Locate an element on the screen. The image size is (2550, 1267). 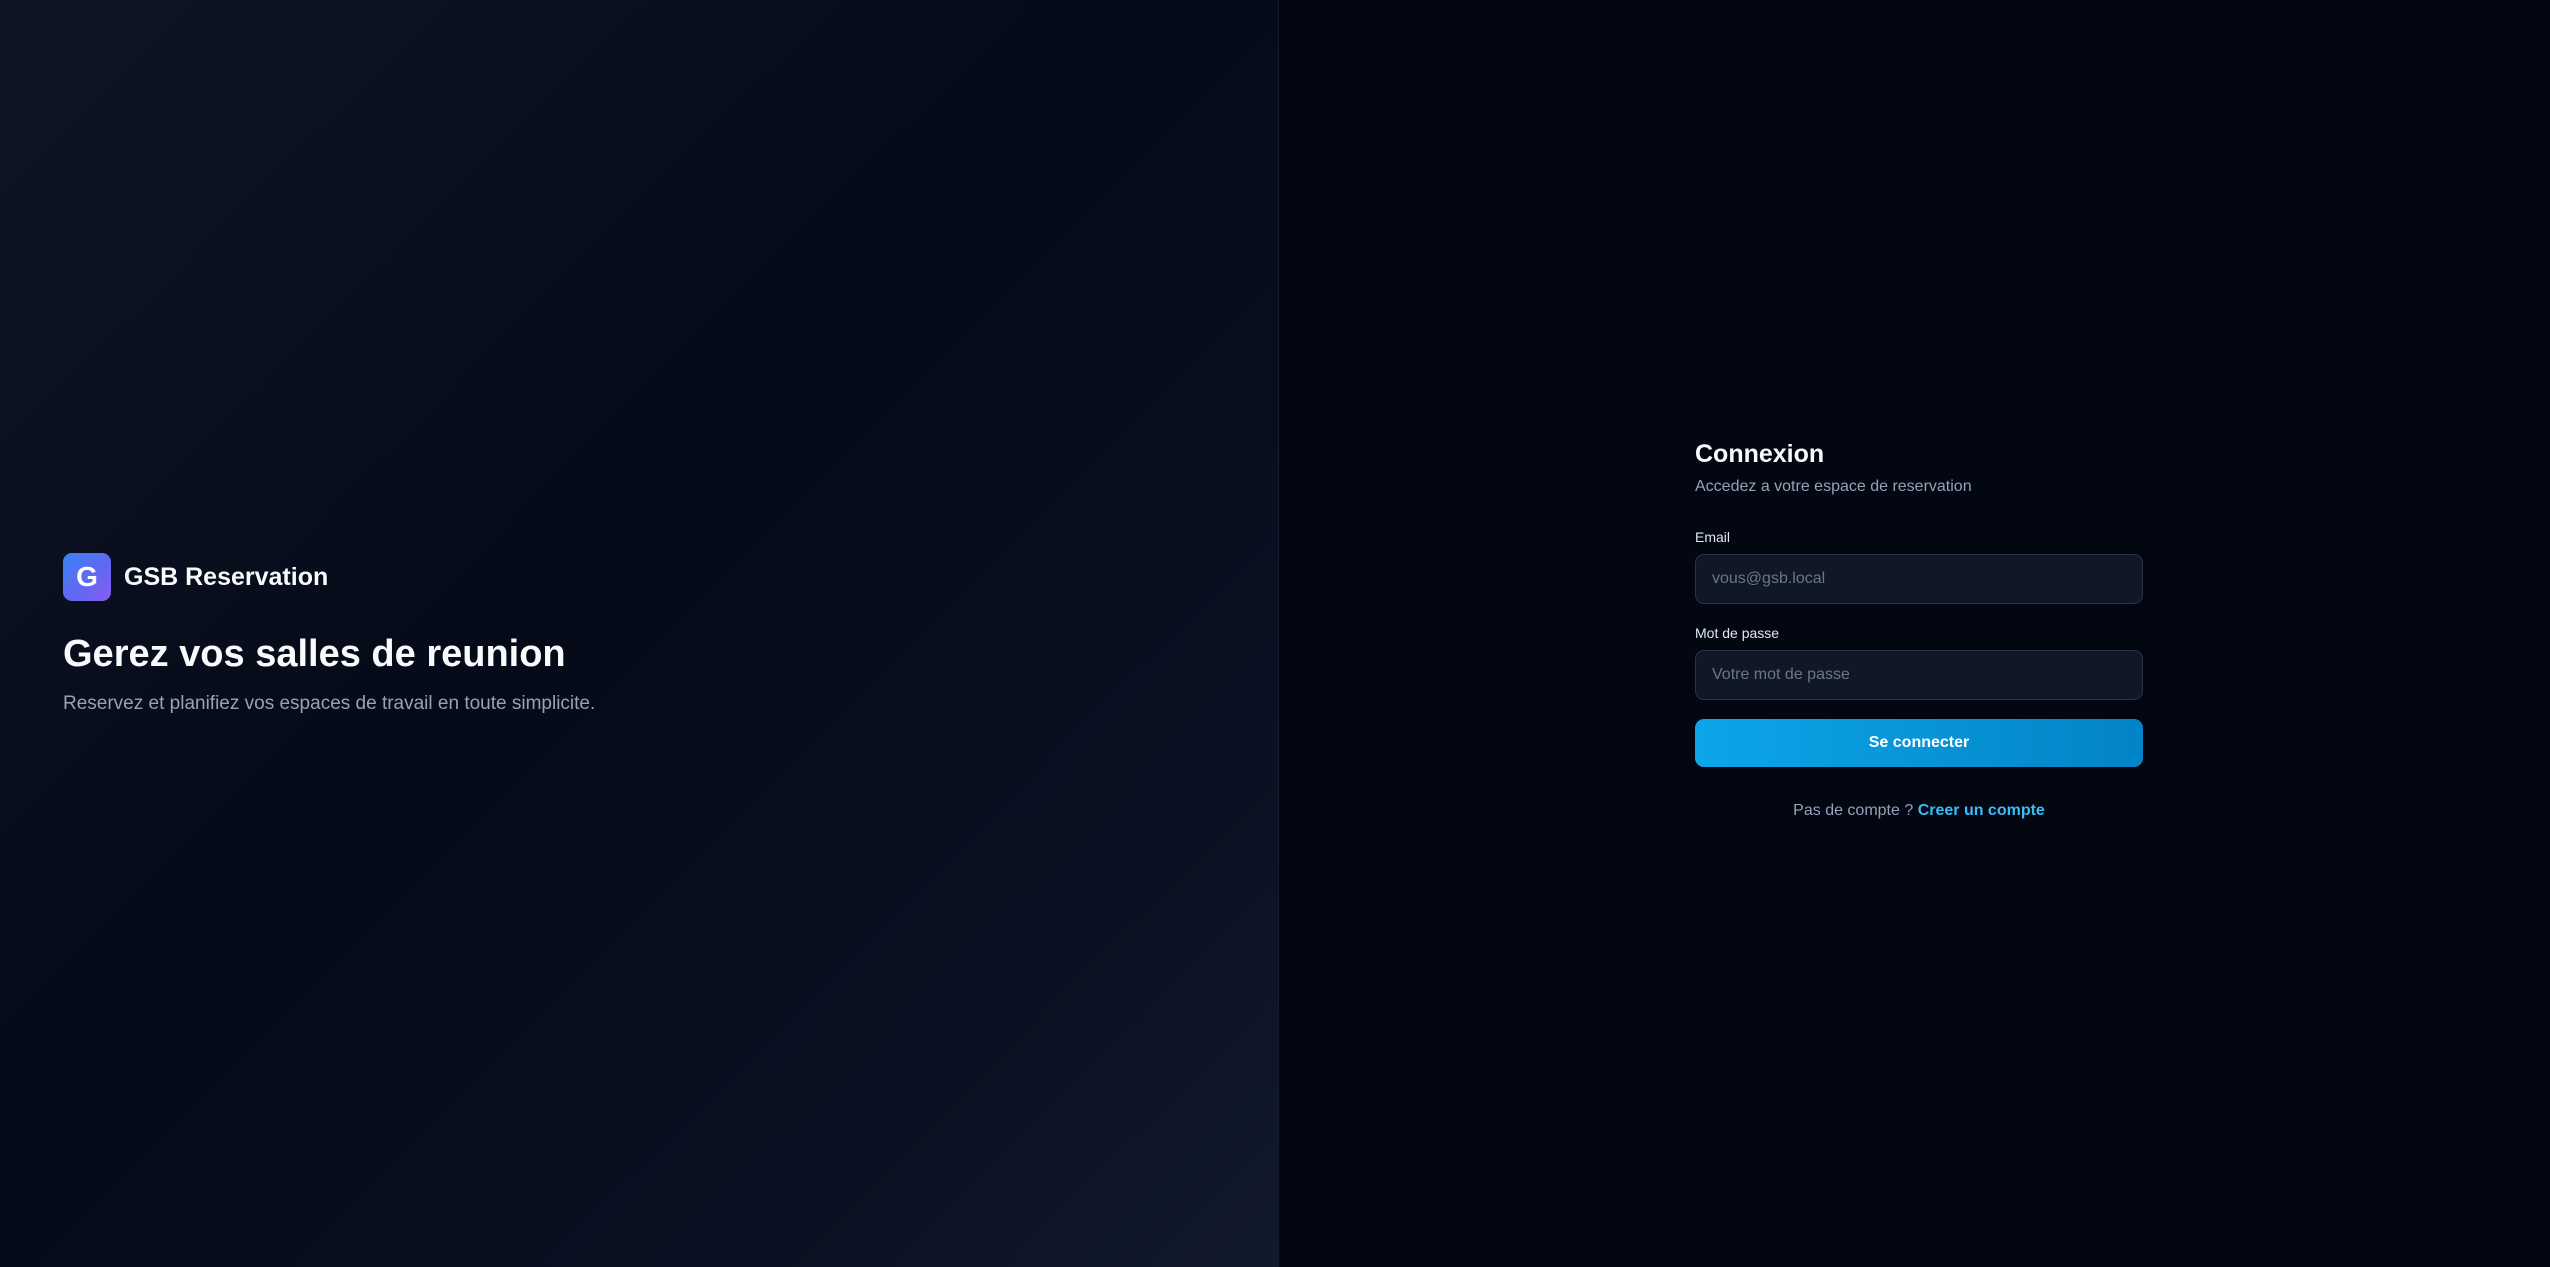
password-field is located at coordinates (1919, 675).